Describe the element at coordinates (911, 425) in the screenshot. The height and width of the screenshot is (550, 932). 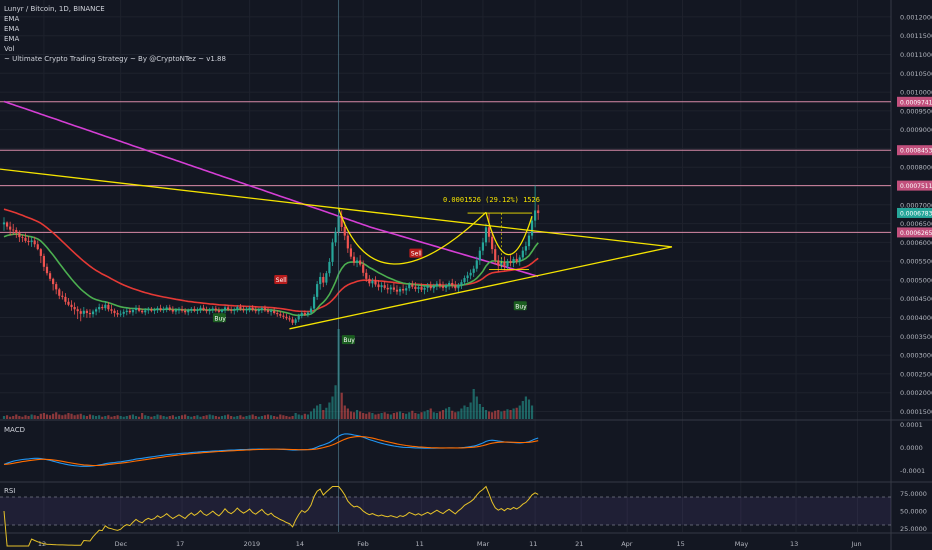
I see `macd-tick-label: 0.0001` at that location.